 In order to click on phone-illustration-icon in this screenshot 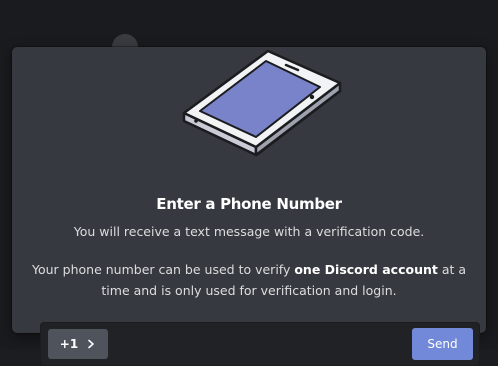, I will do `click(262, 103)`.